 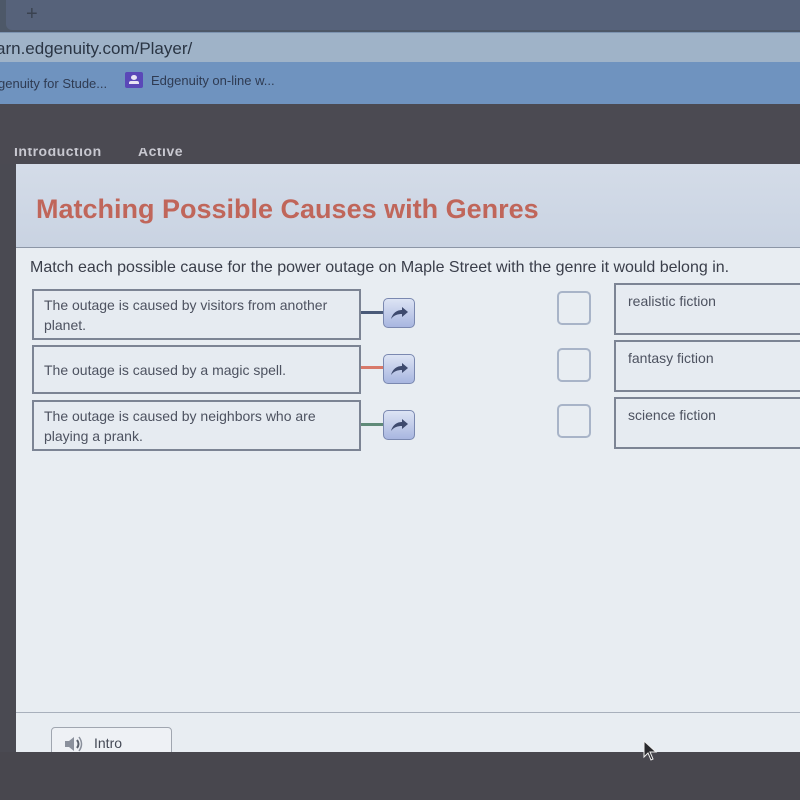 I want to click on address-bar: arn.edgenuity.com/Player/, so click(x=400, y=47).